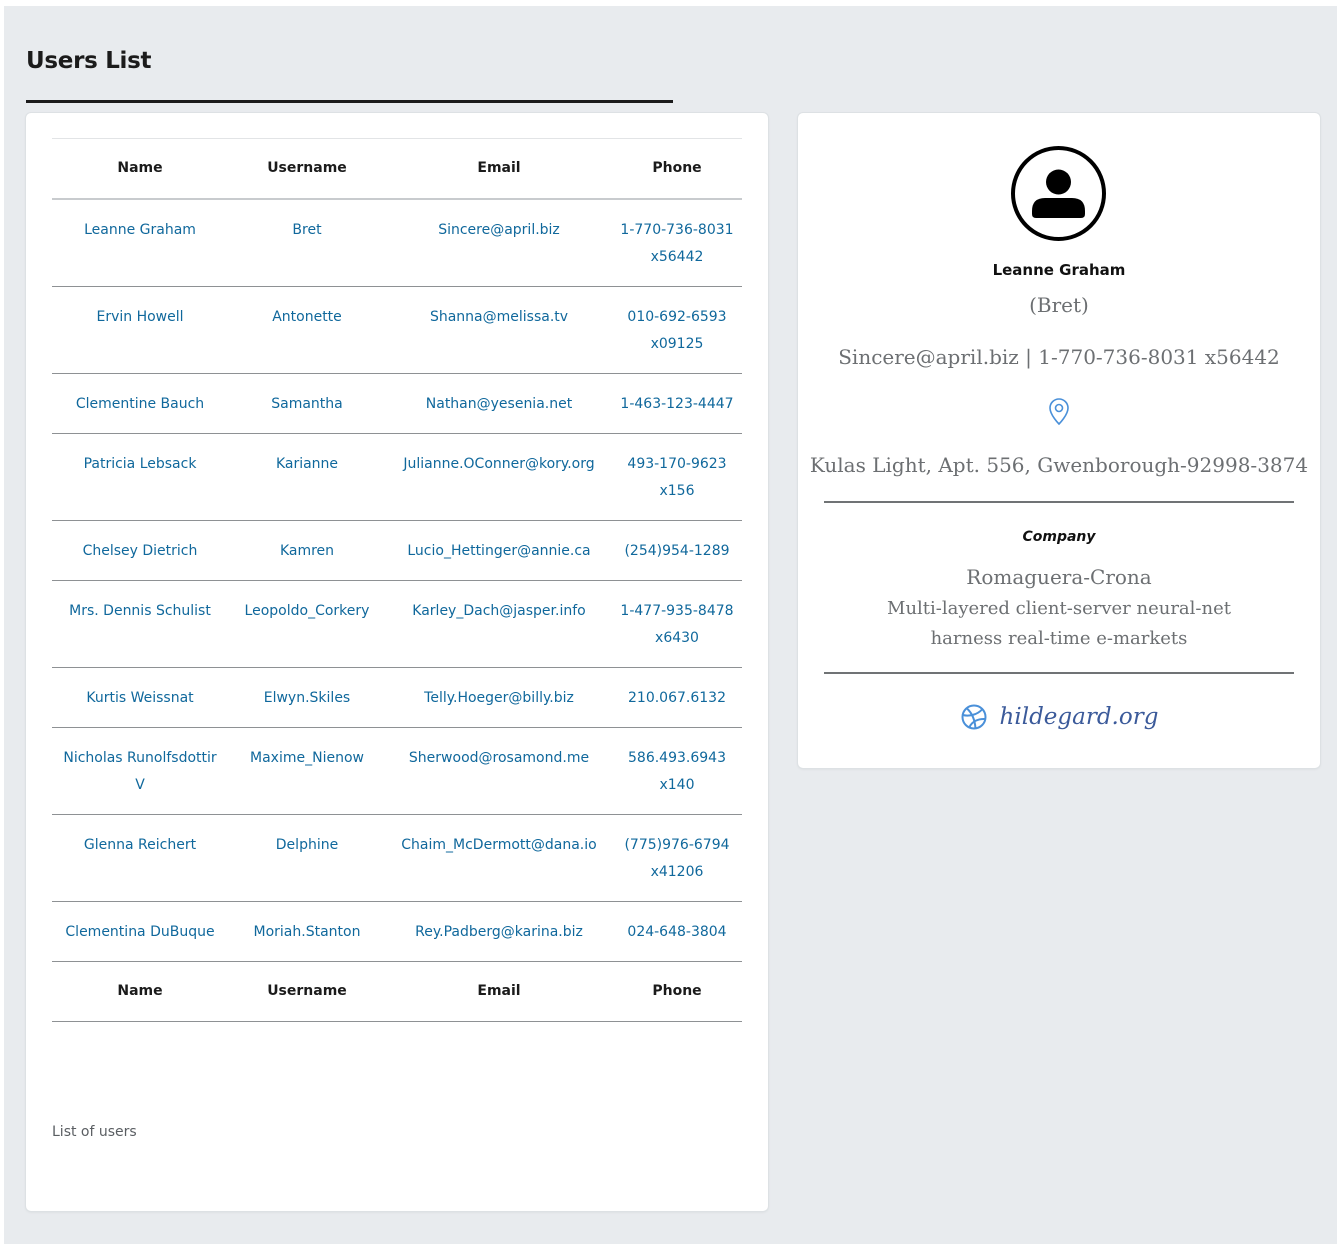 This screenshot has height=1244, width=1337. What do you see at coordinates (676, 404) in the screenshot?
I see `cell-phone-link: 1-463-123-4447` at bounding box center [676, 404].